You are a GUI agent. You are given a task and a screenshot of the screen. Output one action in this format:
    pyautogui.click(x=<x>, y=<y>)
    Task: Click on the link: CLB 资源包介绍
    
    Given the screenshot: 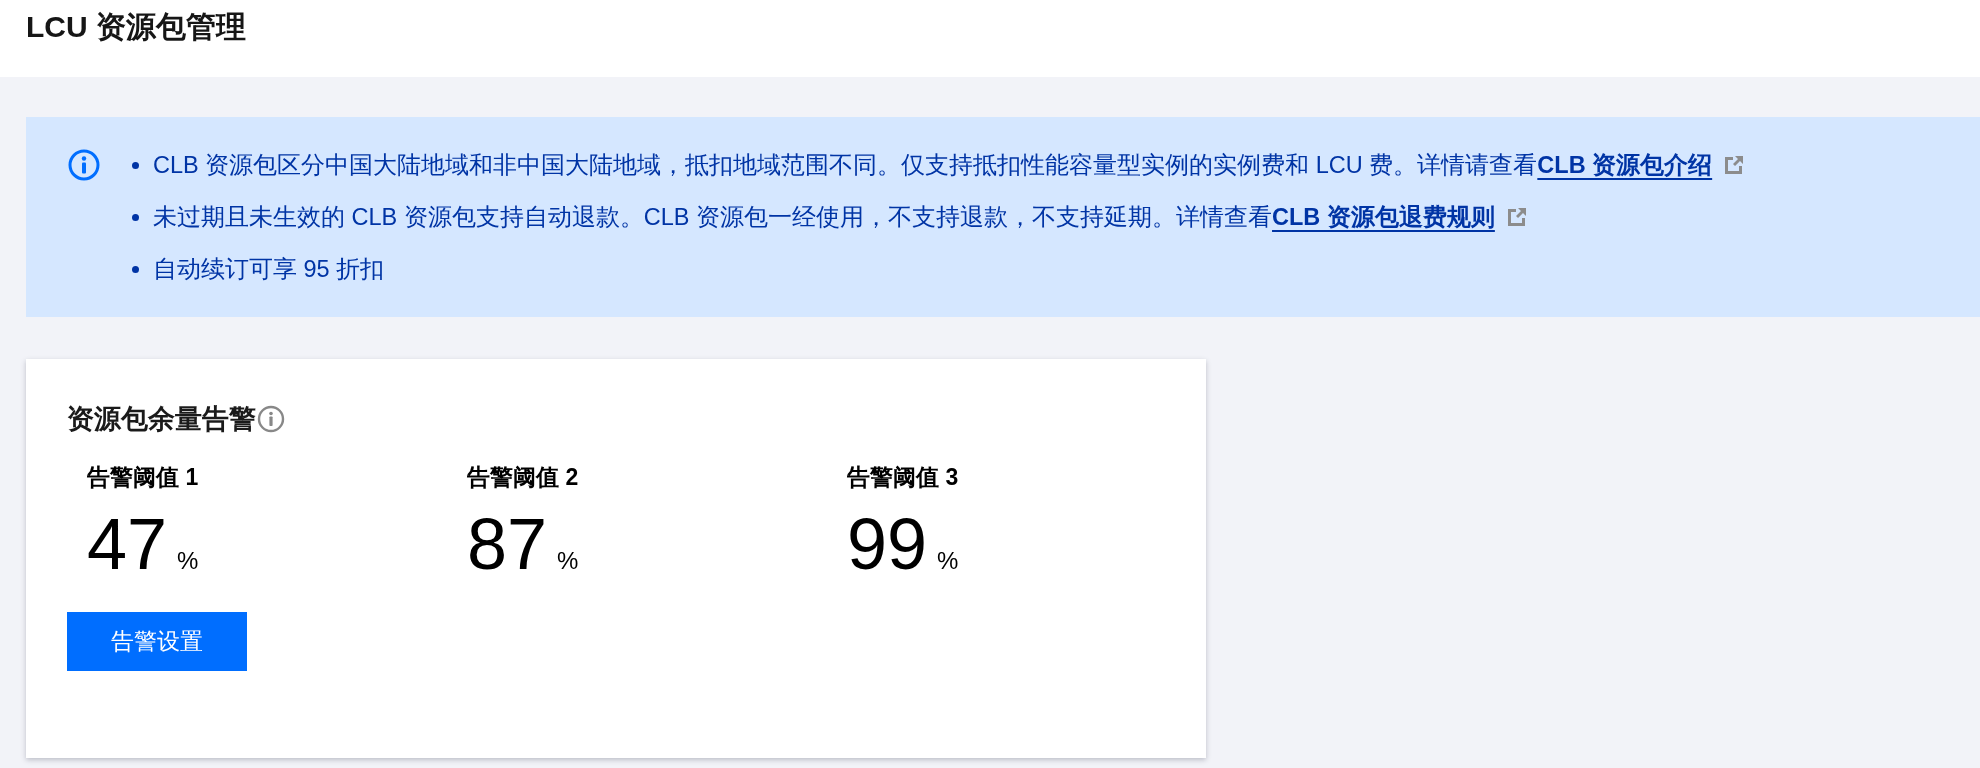 What is the action you would take?
    pyautogui.click(x=1625, y=165)
    